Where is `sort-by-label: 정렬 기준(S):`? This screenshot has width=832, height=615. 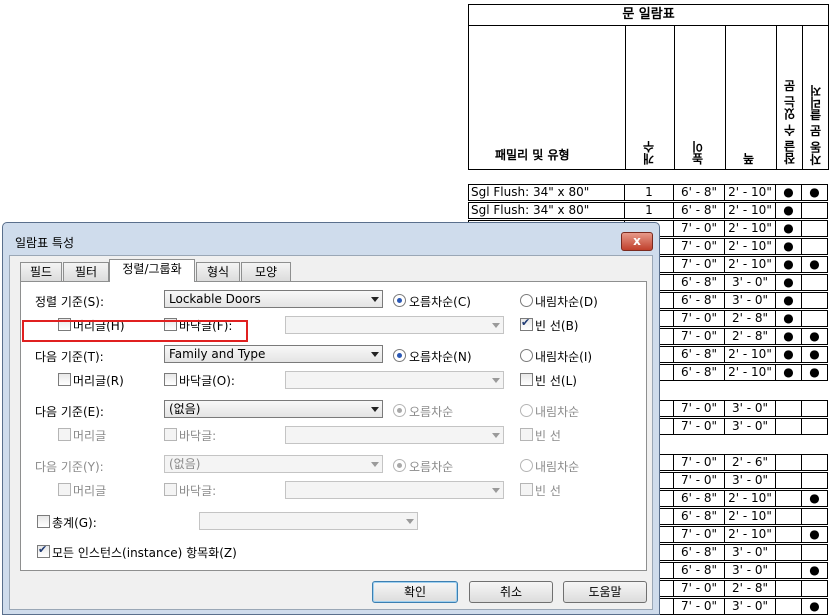
sort-by-label: 정렬 기준(S): is located at coordinates (69, 302).